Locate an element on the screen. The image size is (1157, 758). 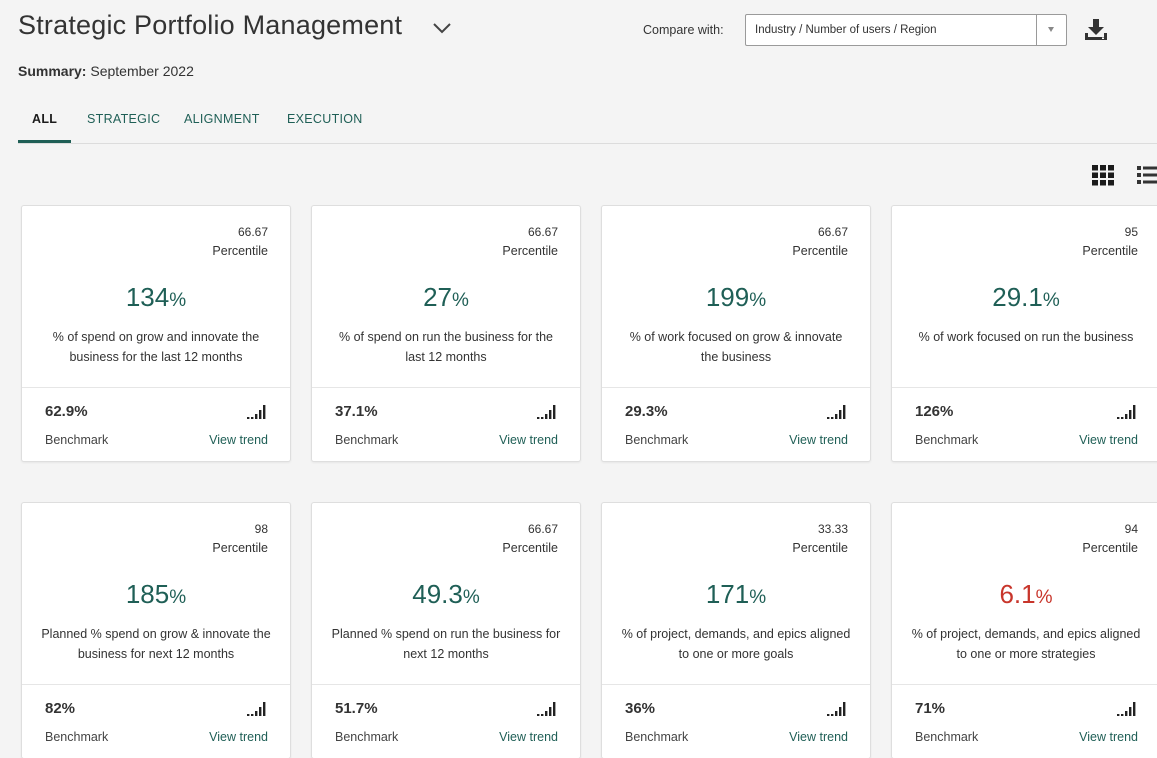
percentile-value: 94 is located at coordinates (1131, 529).